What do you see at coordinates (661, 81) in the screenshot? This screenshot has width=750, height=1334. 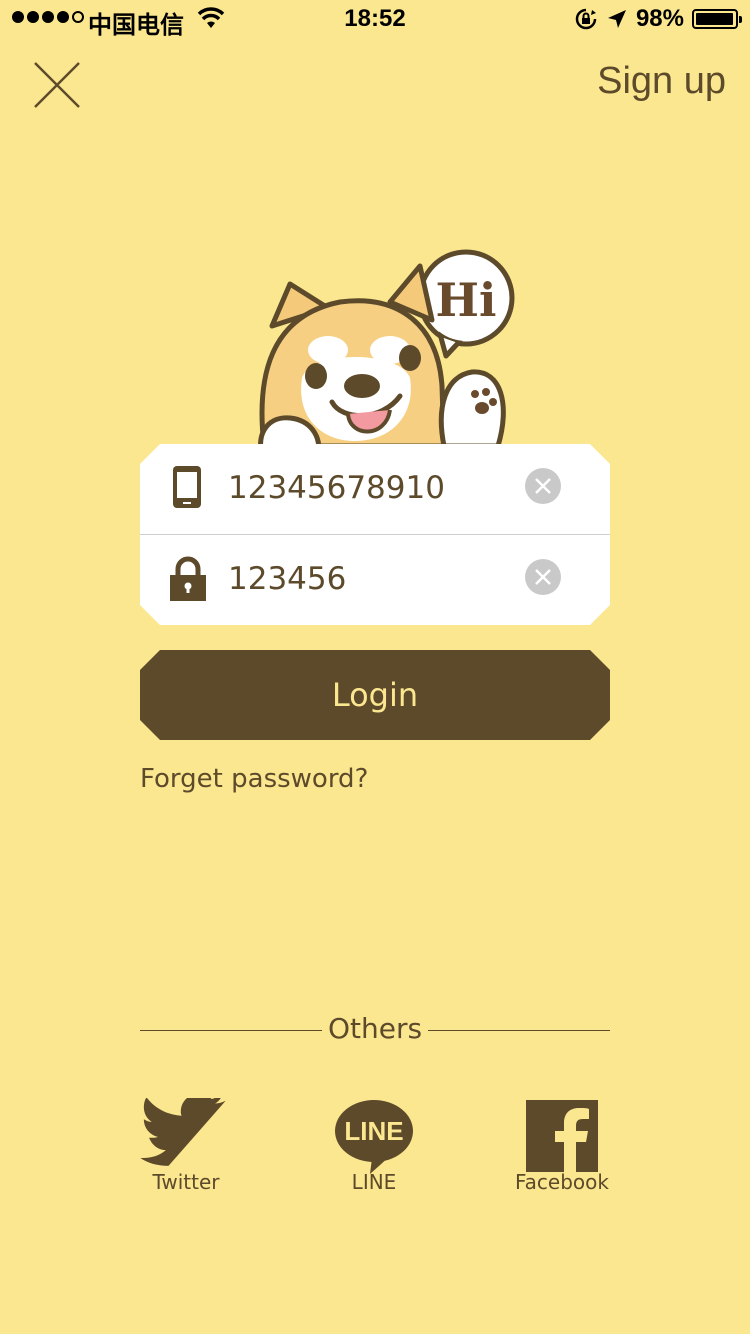 I see `sign-up-link: Sign up` at bounding box center [661, 81].